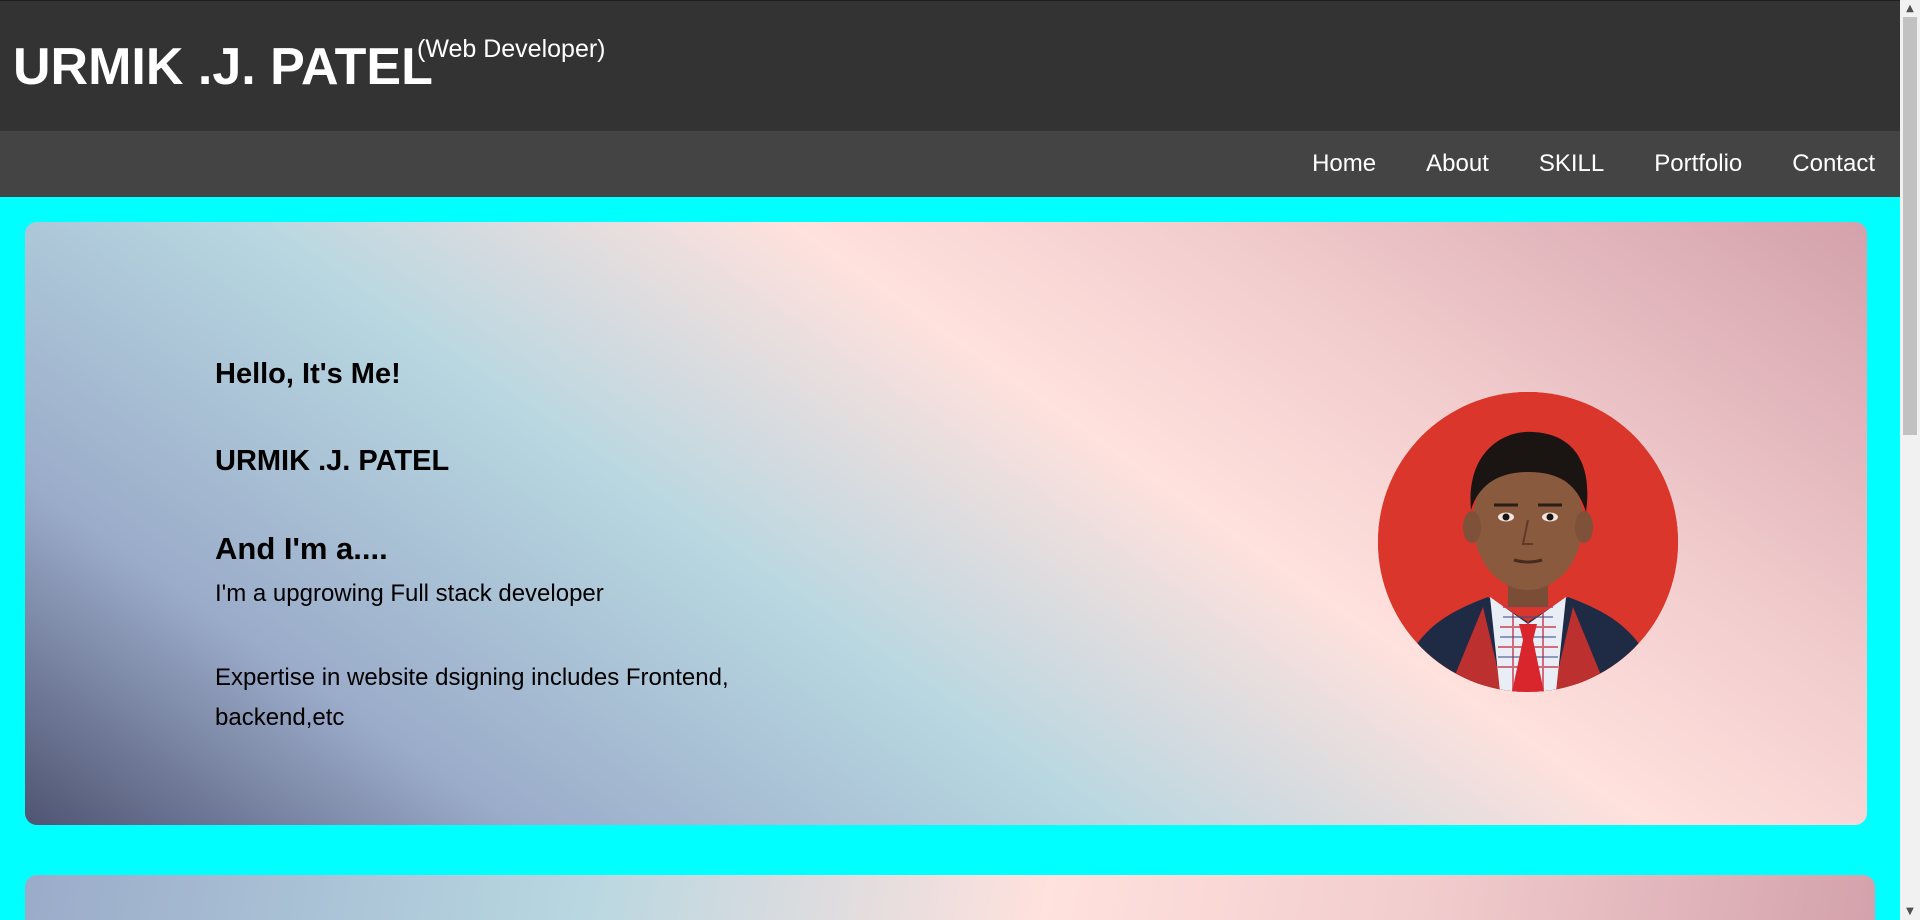 This screenshot has width=1920, height=920. I want to click on nav-link-about: About, so click(1457, 163).